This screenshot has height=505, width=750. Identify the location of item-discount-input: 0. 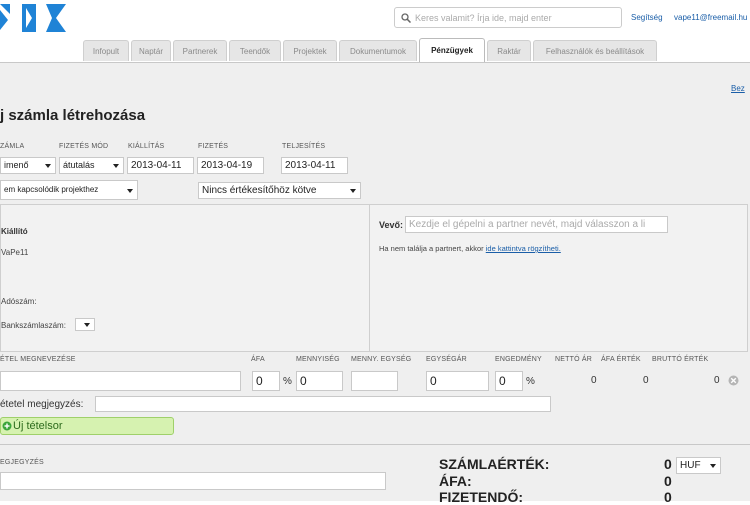
(509, 381).